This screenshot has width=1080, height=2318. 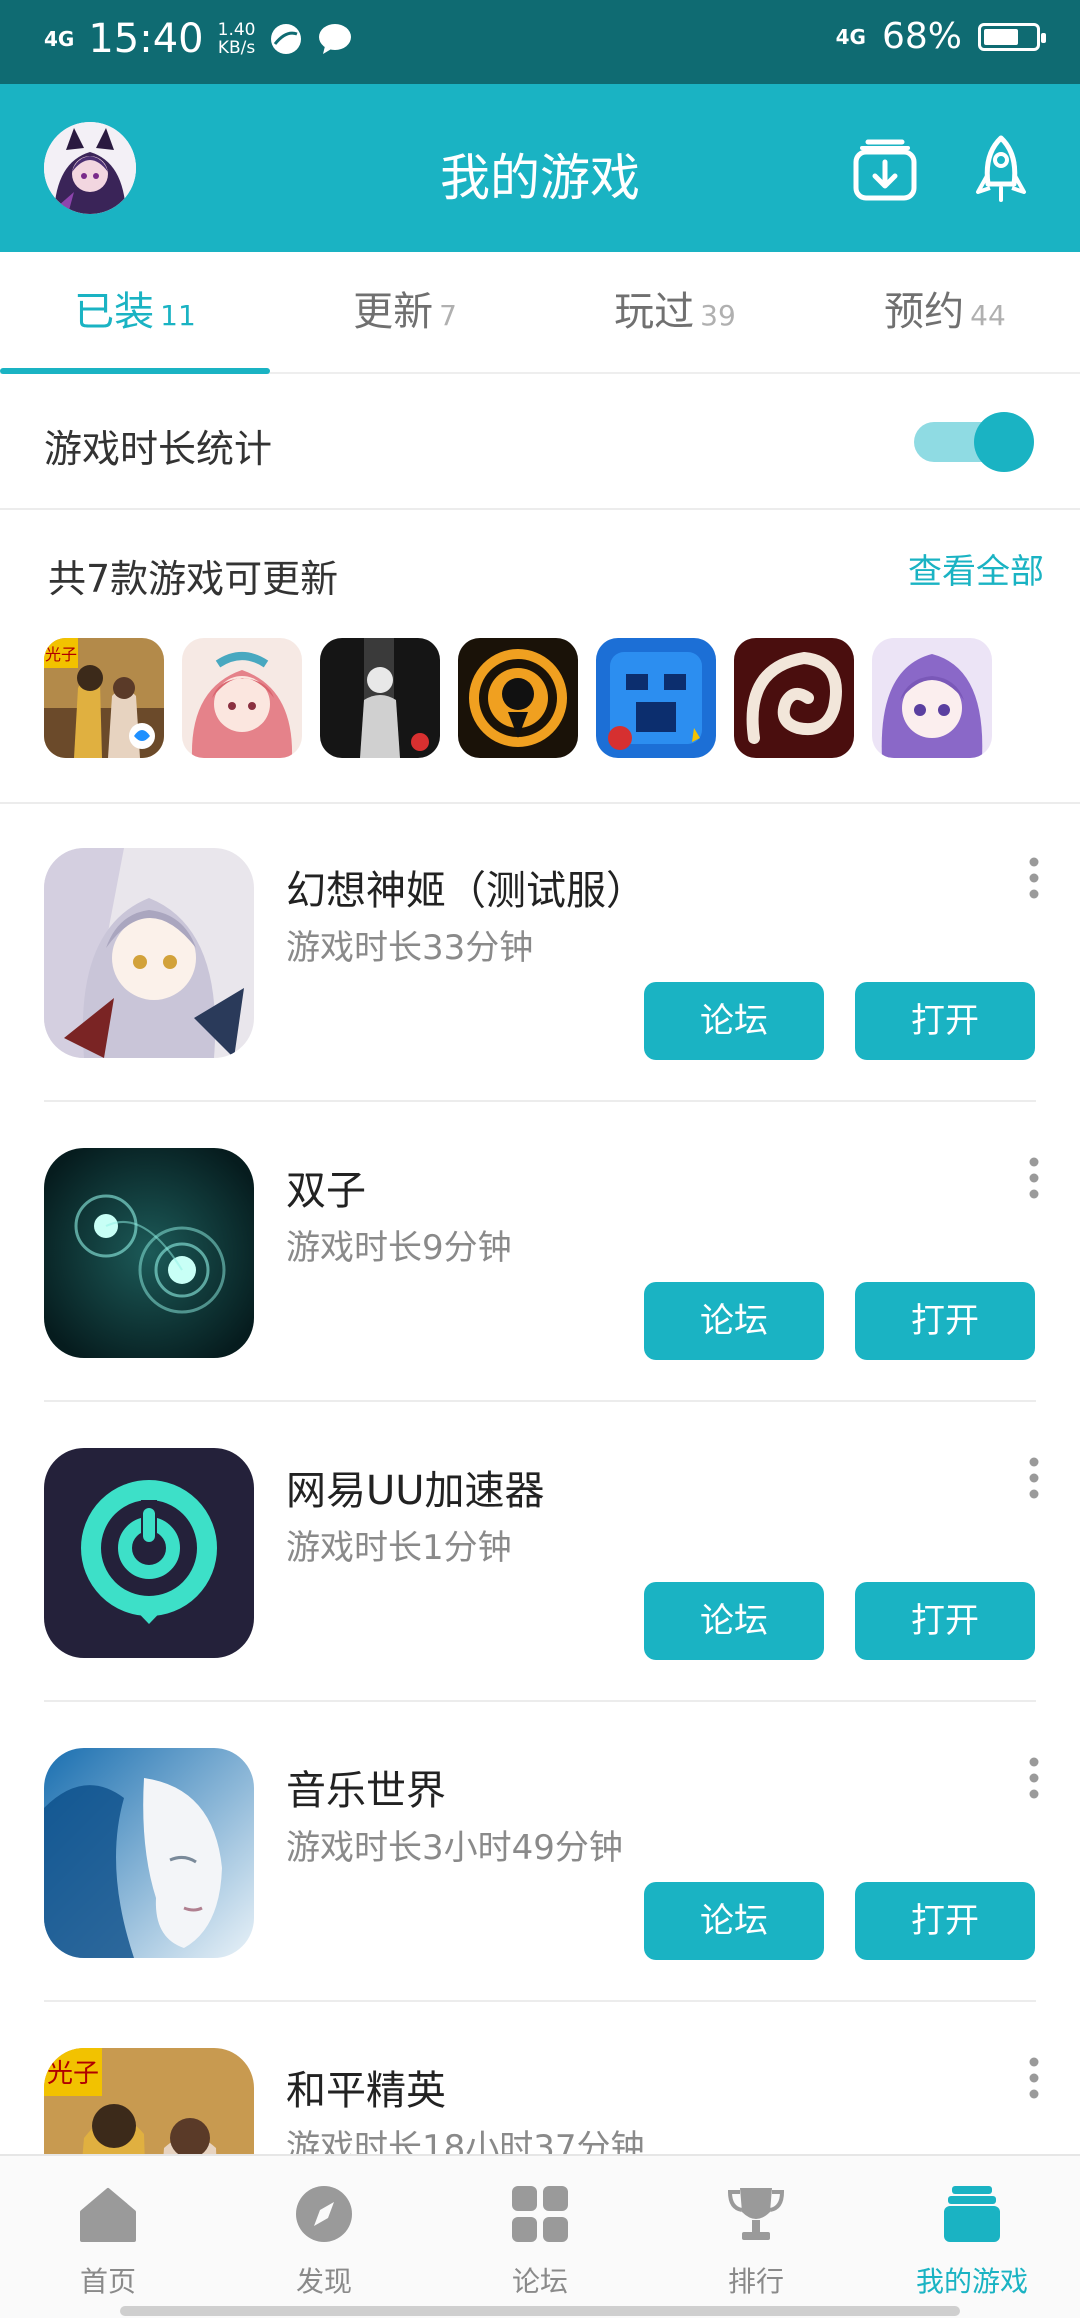 I want to click on update-thumbnails: 光子, so click(x=518, y=698).